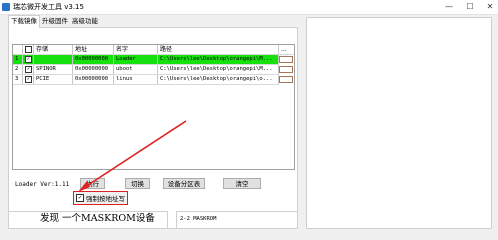 The image size is (498, 240). I want to click on row-storage: PCIE, so click(53, 79).